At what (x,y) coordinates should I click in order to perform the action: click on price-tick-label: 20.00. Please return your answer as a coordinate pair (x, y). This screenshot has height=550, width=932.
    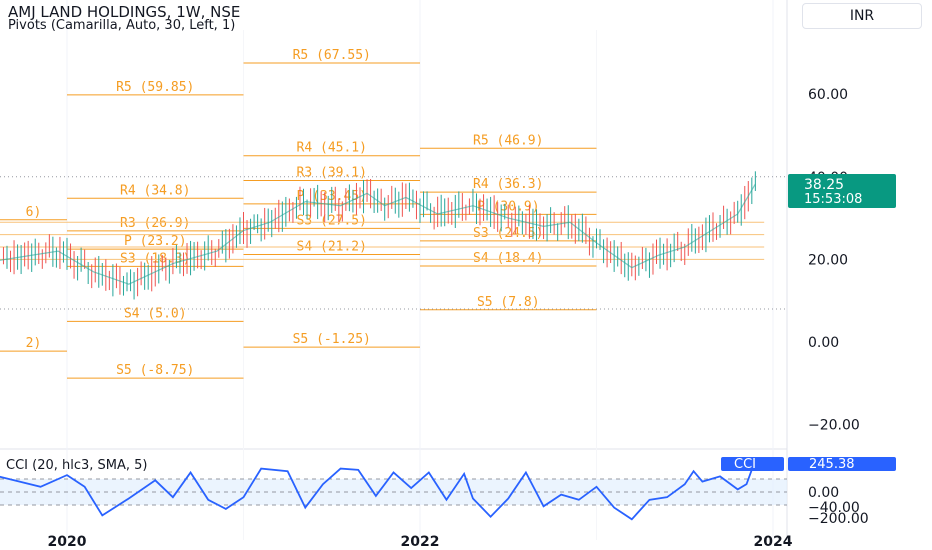
    Looking at the image, I should click on (828, 260).